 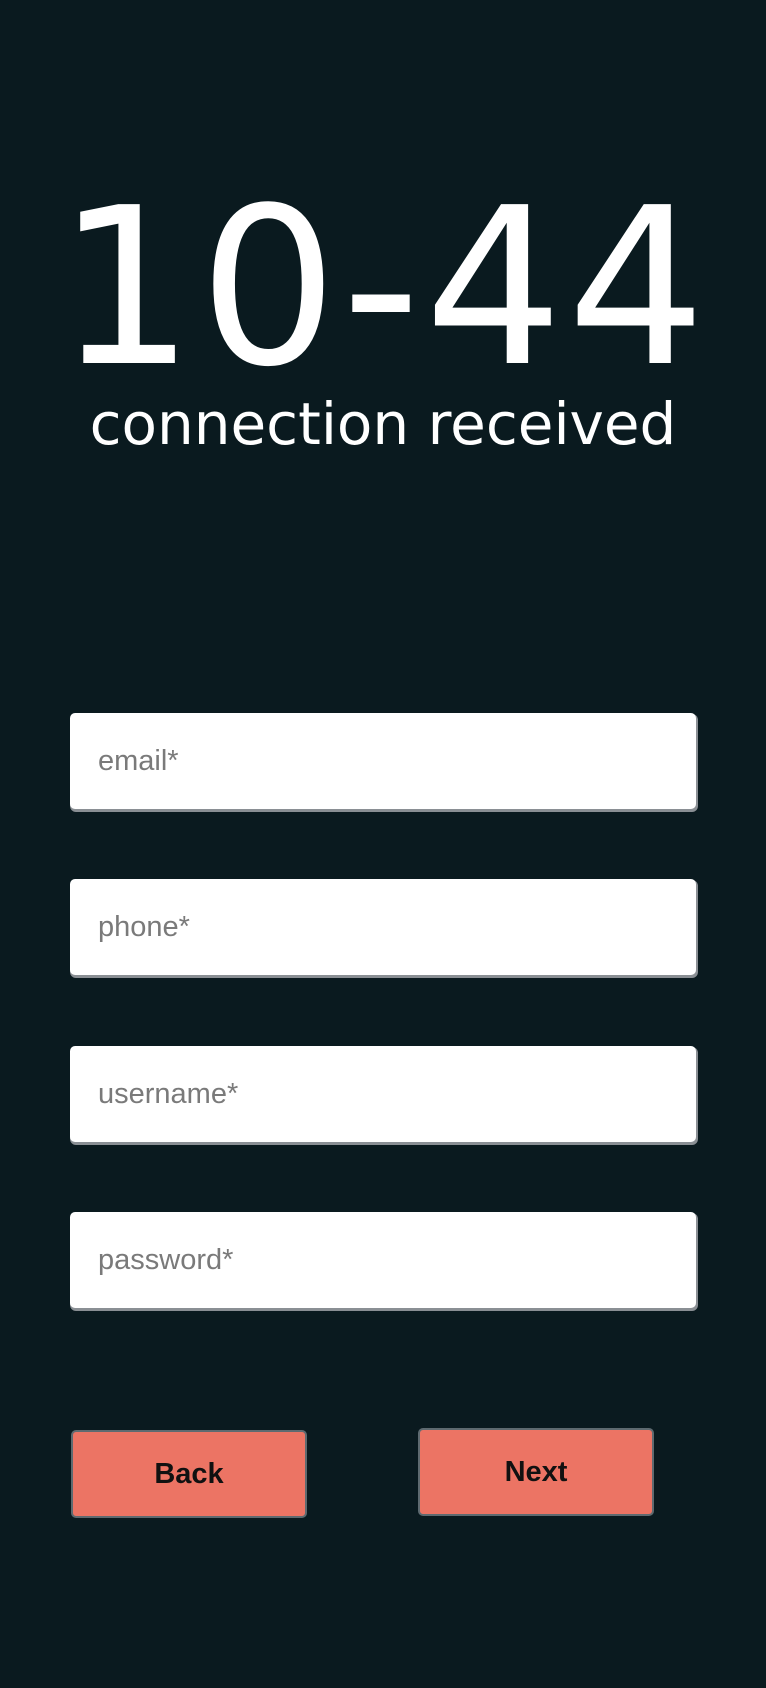 I want to click on username-field, so click(x=383, y=1094).